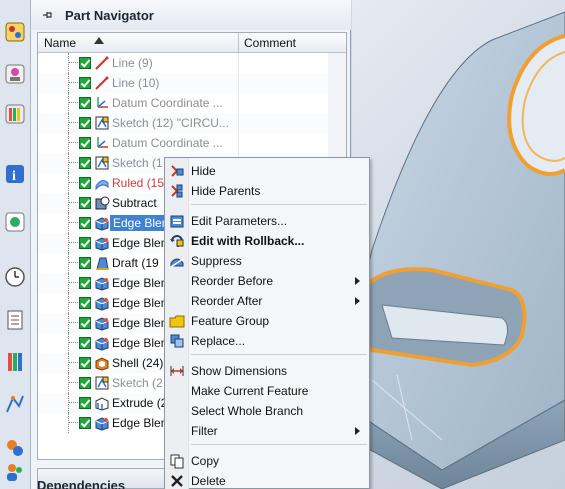 The image size is (565, 489). Describe the element at coordinates (267, 371) in the screenshot. I see `menu-item-show-dimensions: Show Dimensions` at that location.